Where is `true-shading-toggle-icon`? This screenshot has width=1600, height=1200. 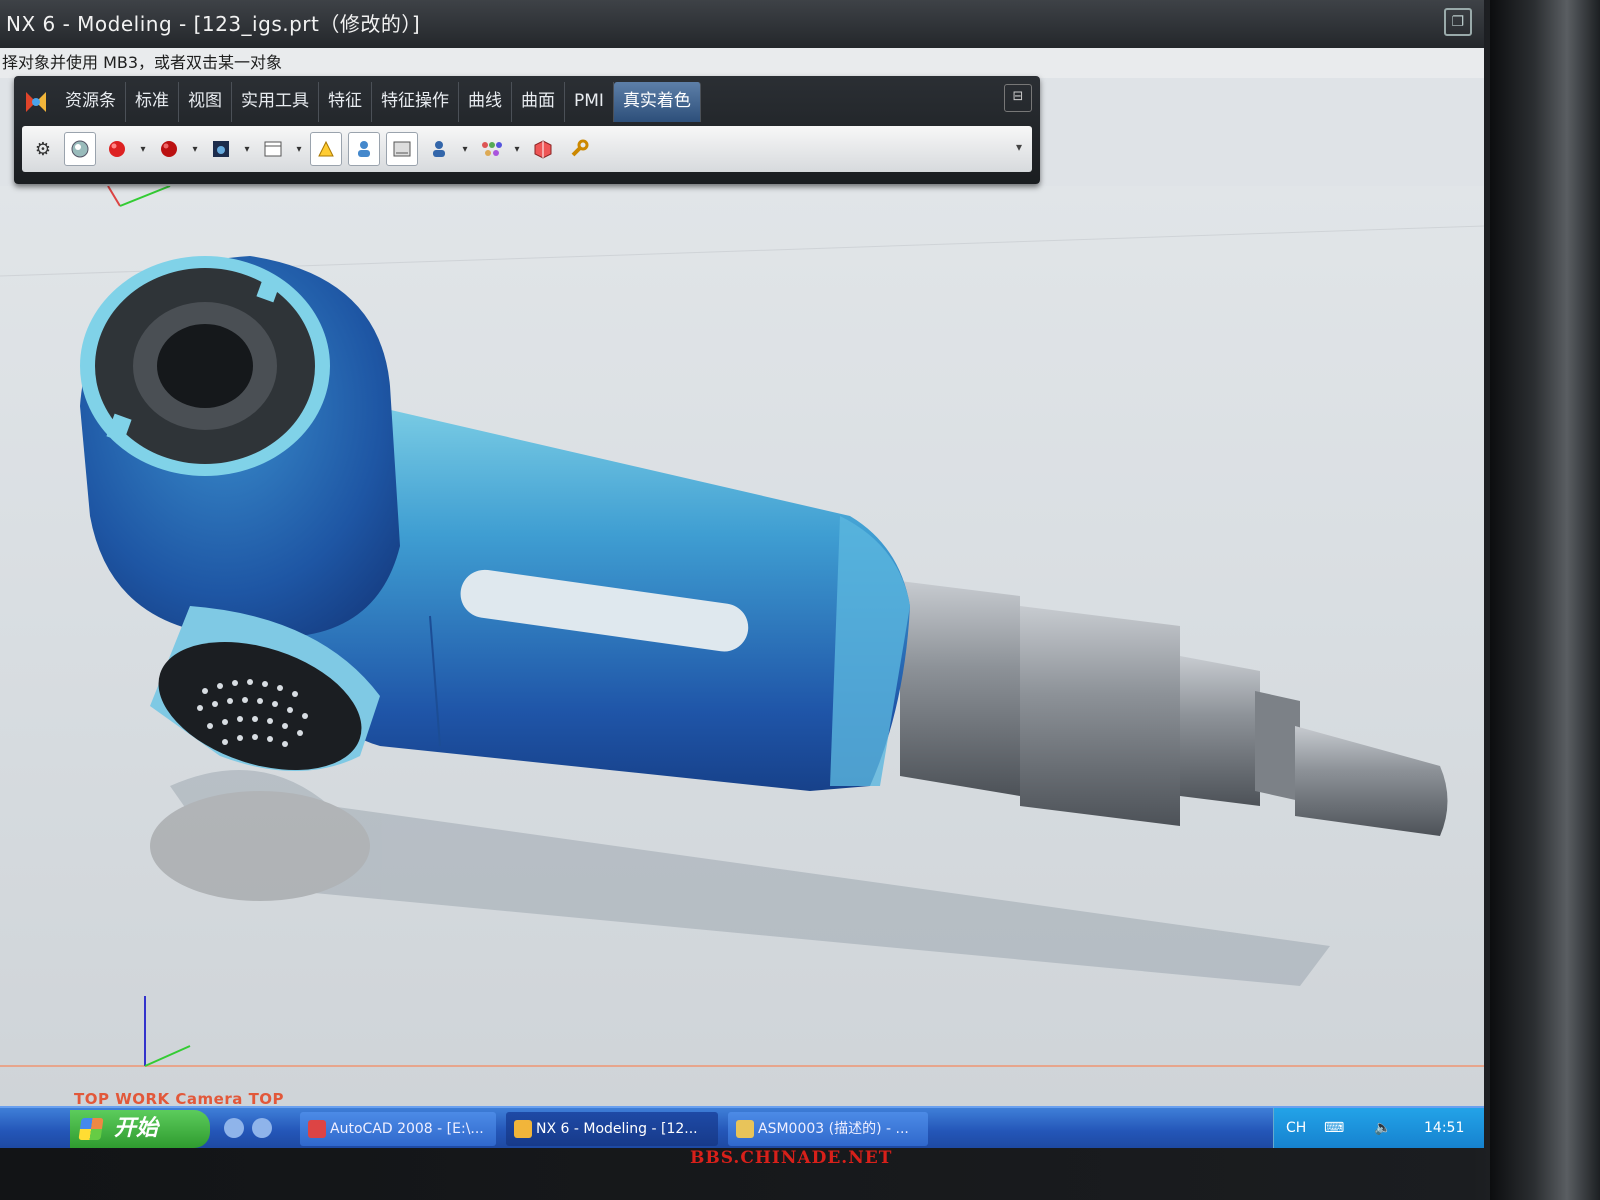
true-shading-toggle-icon is located at coordinates (80, 149).